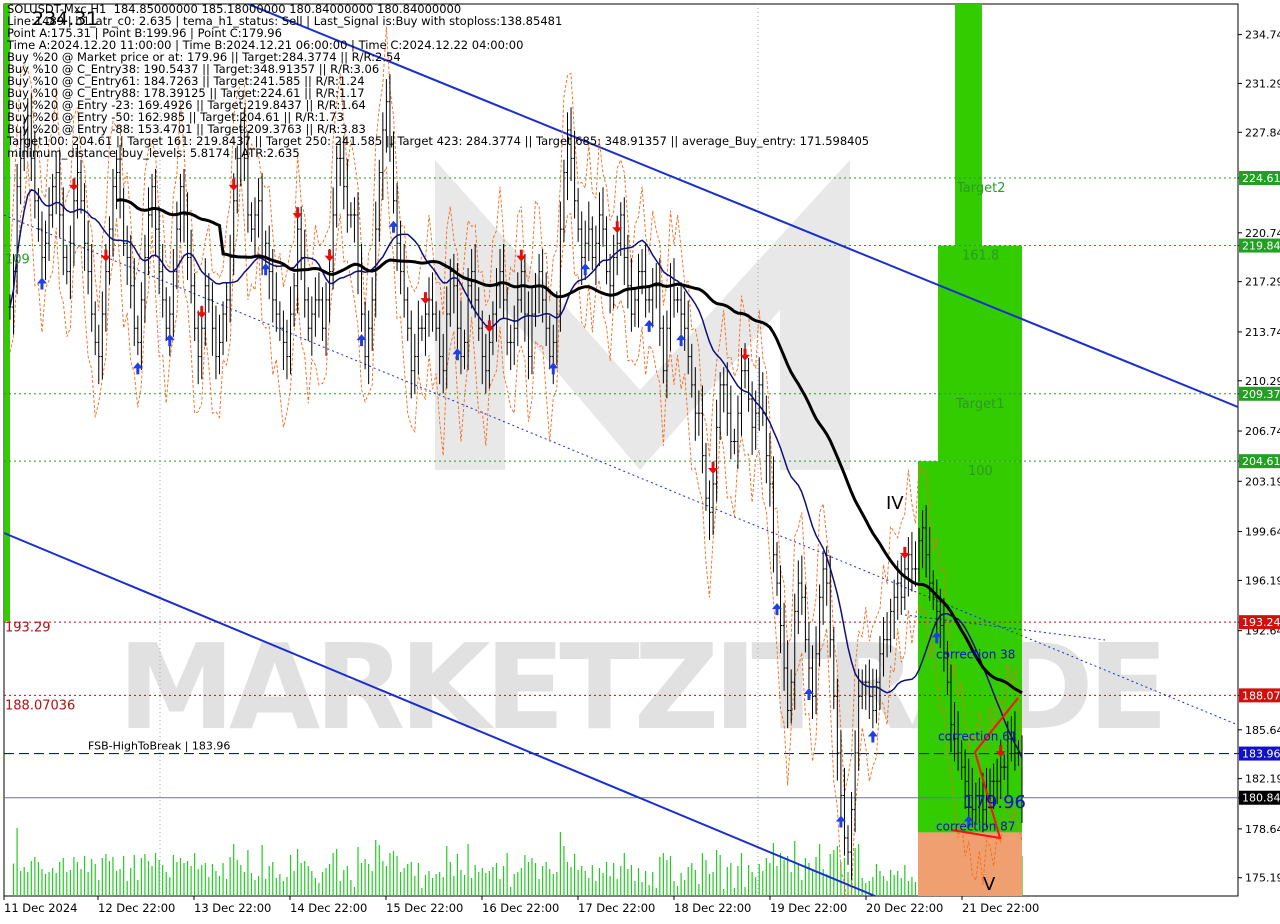 The image size is (1280, 924). Describe the element at coordinates (1262, 233) in the screenshot. I see `price-tick-label: 220.74` at that location.